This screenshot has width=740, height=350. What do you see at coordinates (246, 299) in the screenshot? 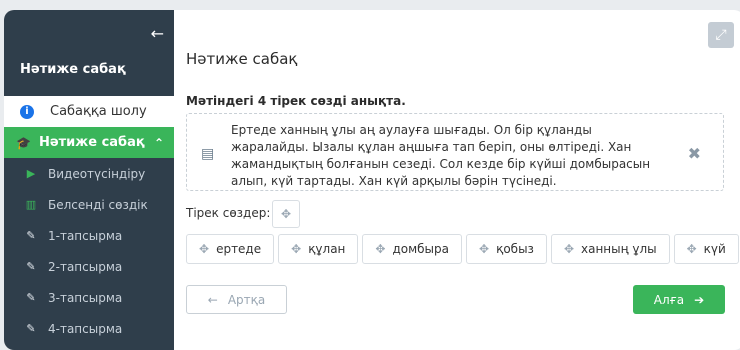
I see `back-button-label: Артқа` at bounding box center [246, 299].